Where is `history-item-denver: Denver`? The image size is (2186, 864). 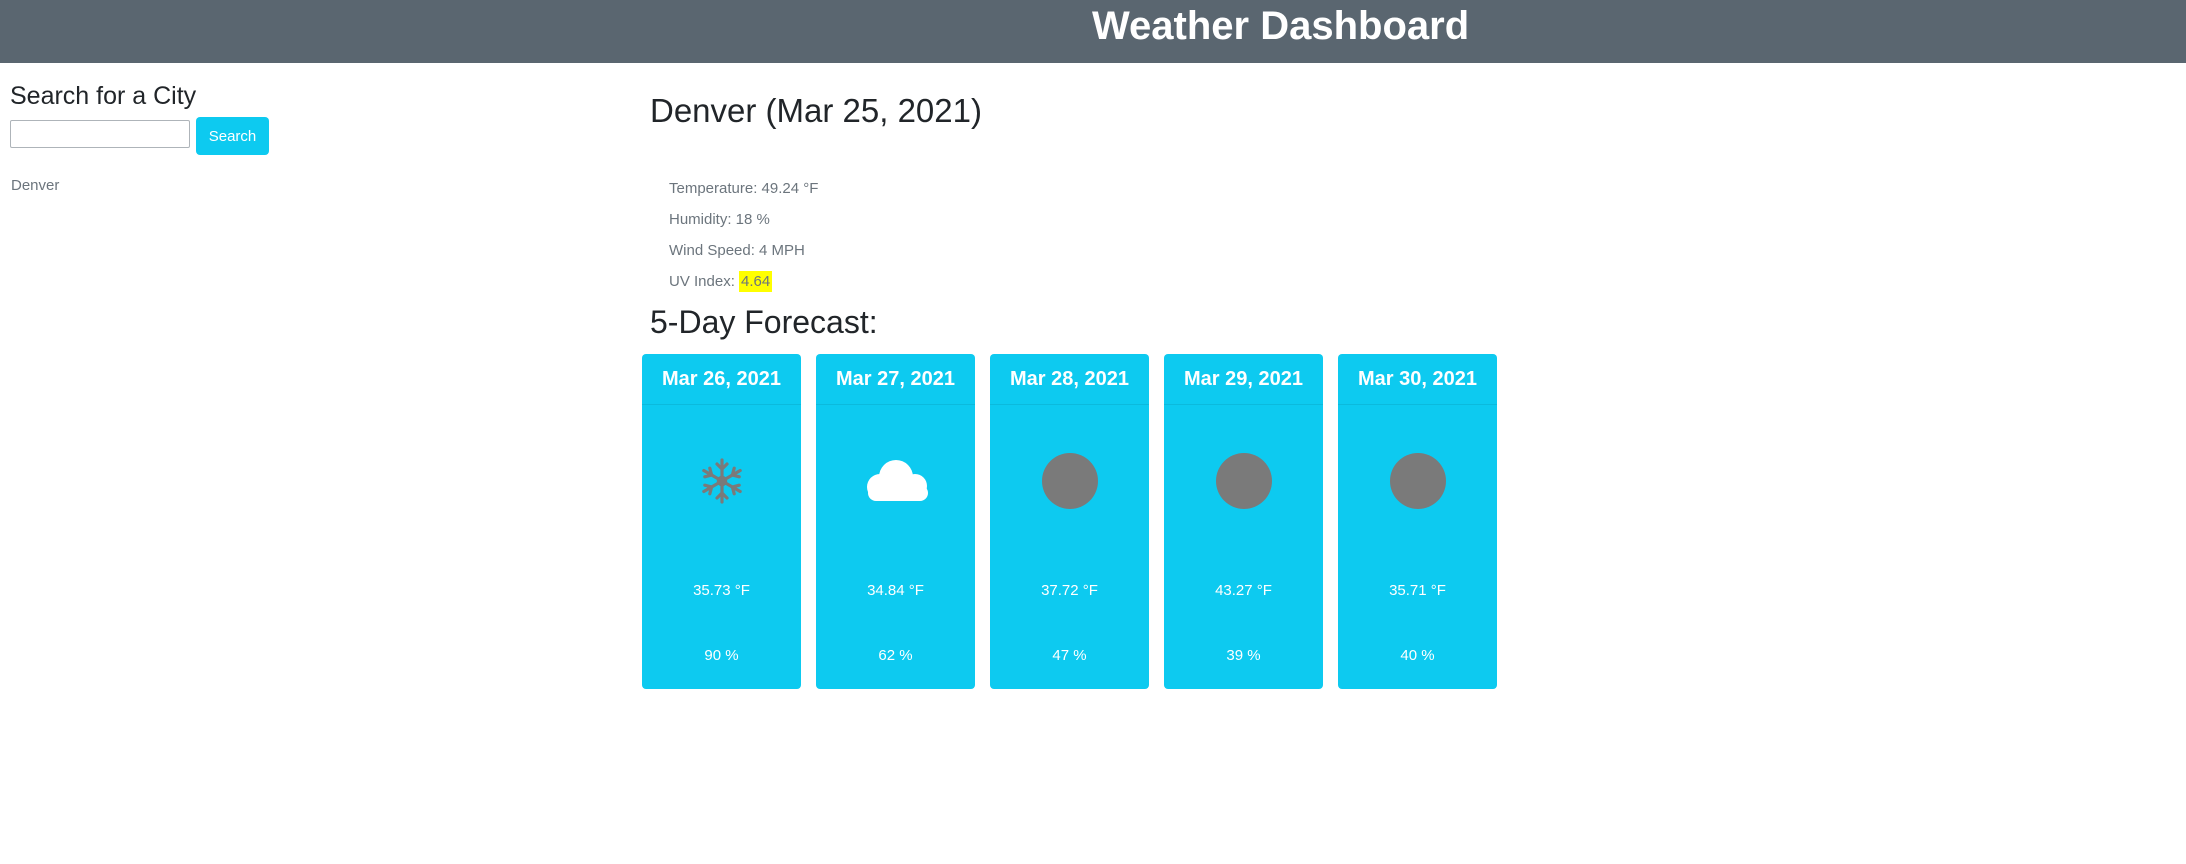
history-item-denver: Denver is located at coordinates (35, 186).